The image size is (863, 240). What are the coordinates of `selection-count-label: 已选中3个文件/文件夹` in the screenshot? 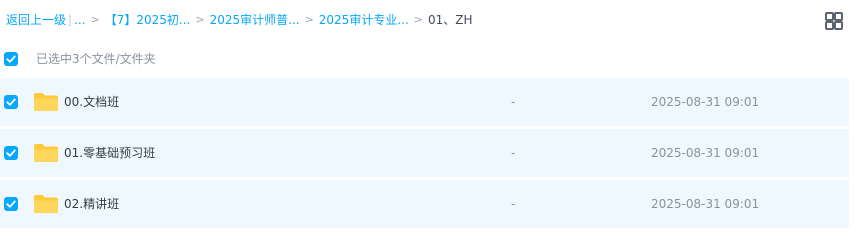 It's located at (96, 59).